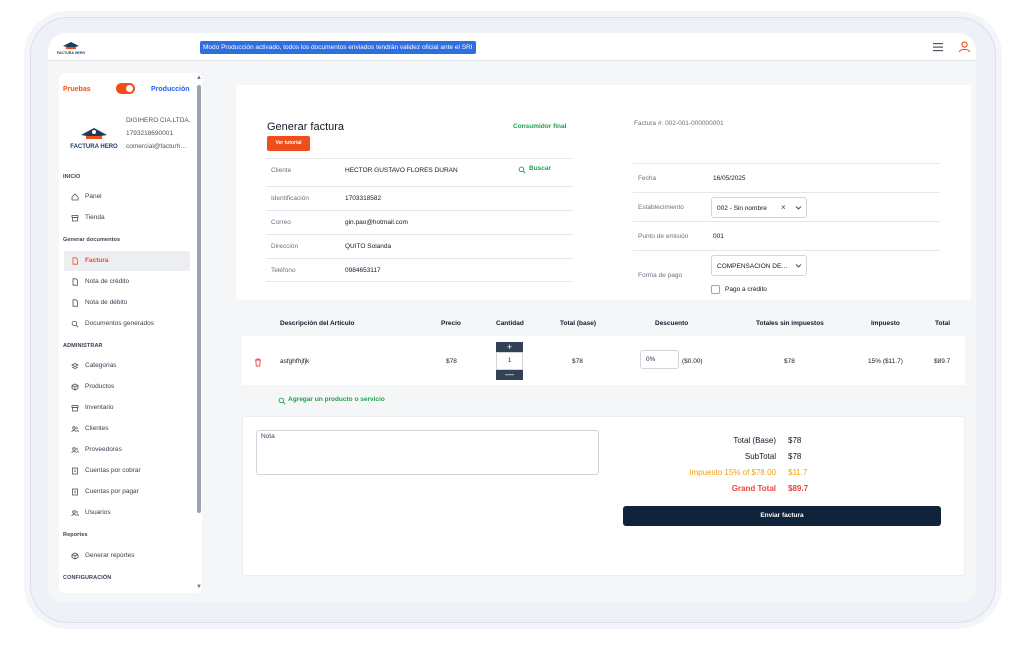  What do you see at coordinates (199, 78) in the screenshot?
I see `scroll-up-arrow-icon: ▲` at bounding box center [199, 78].